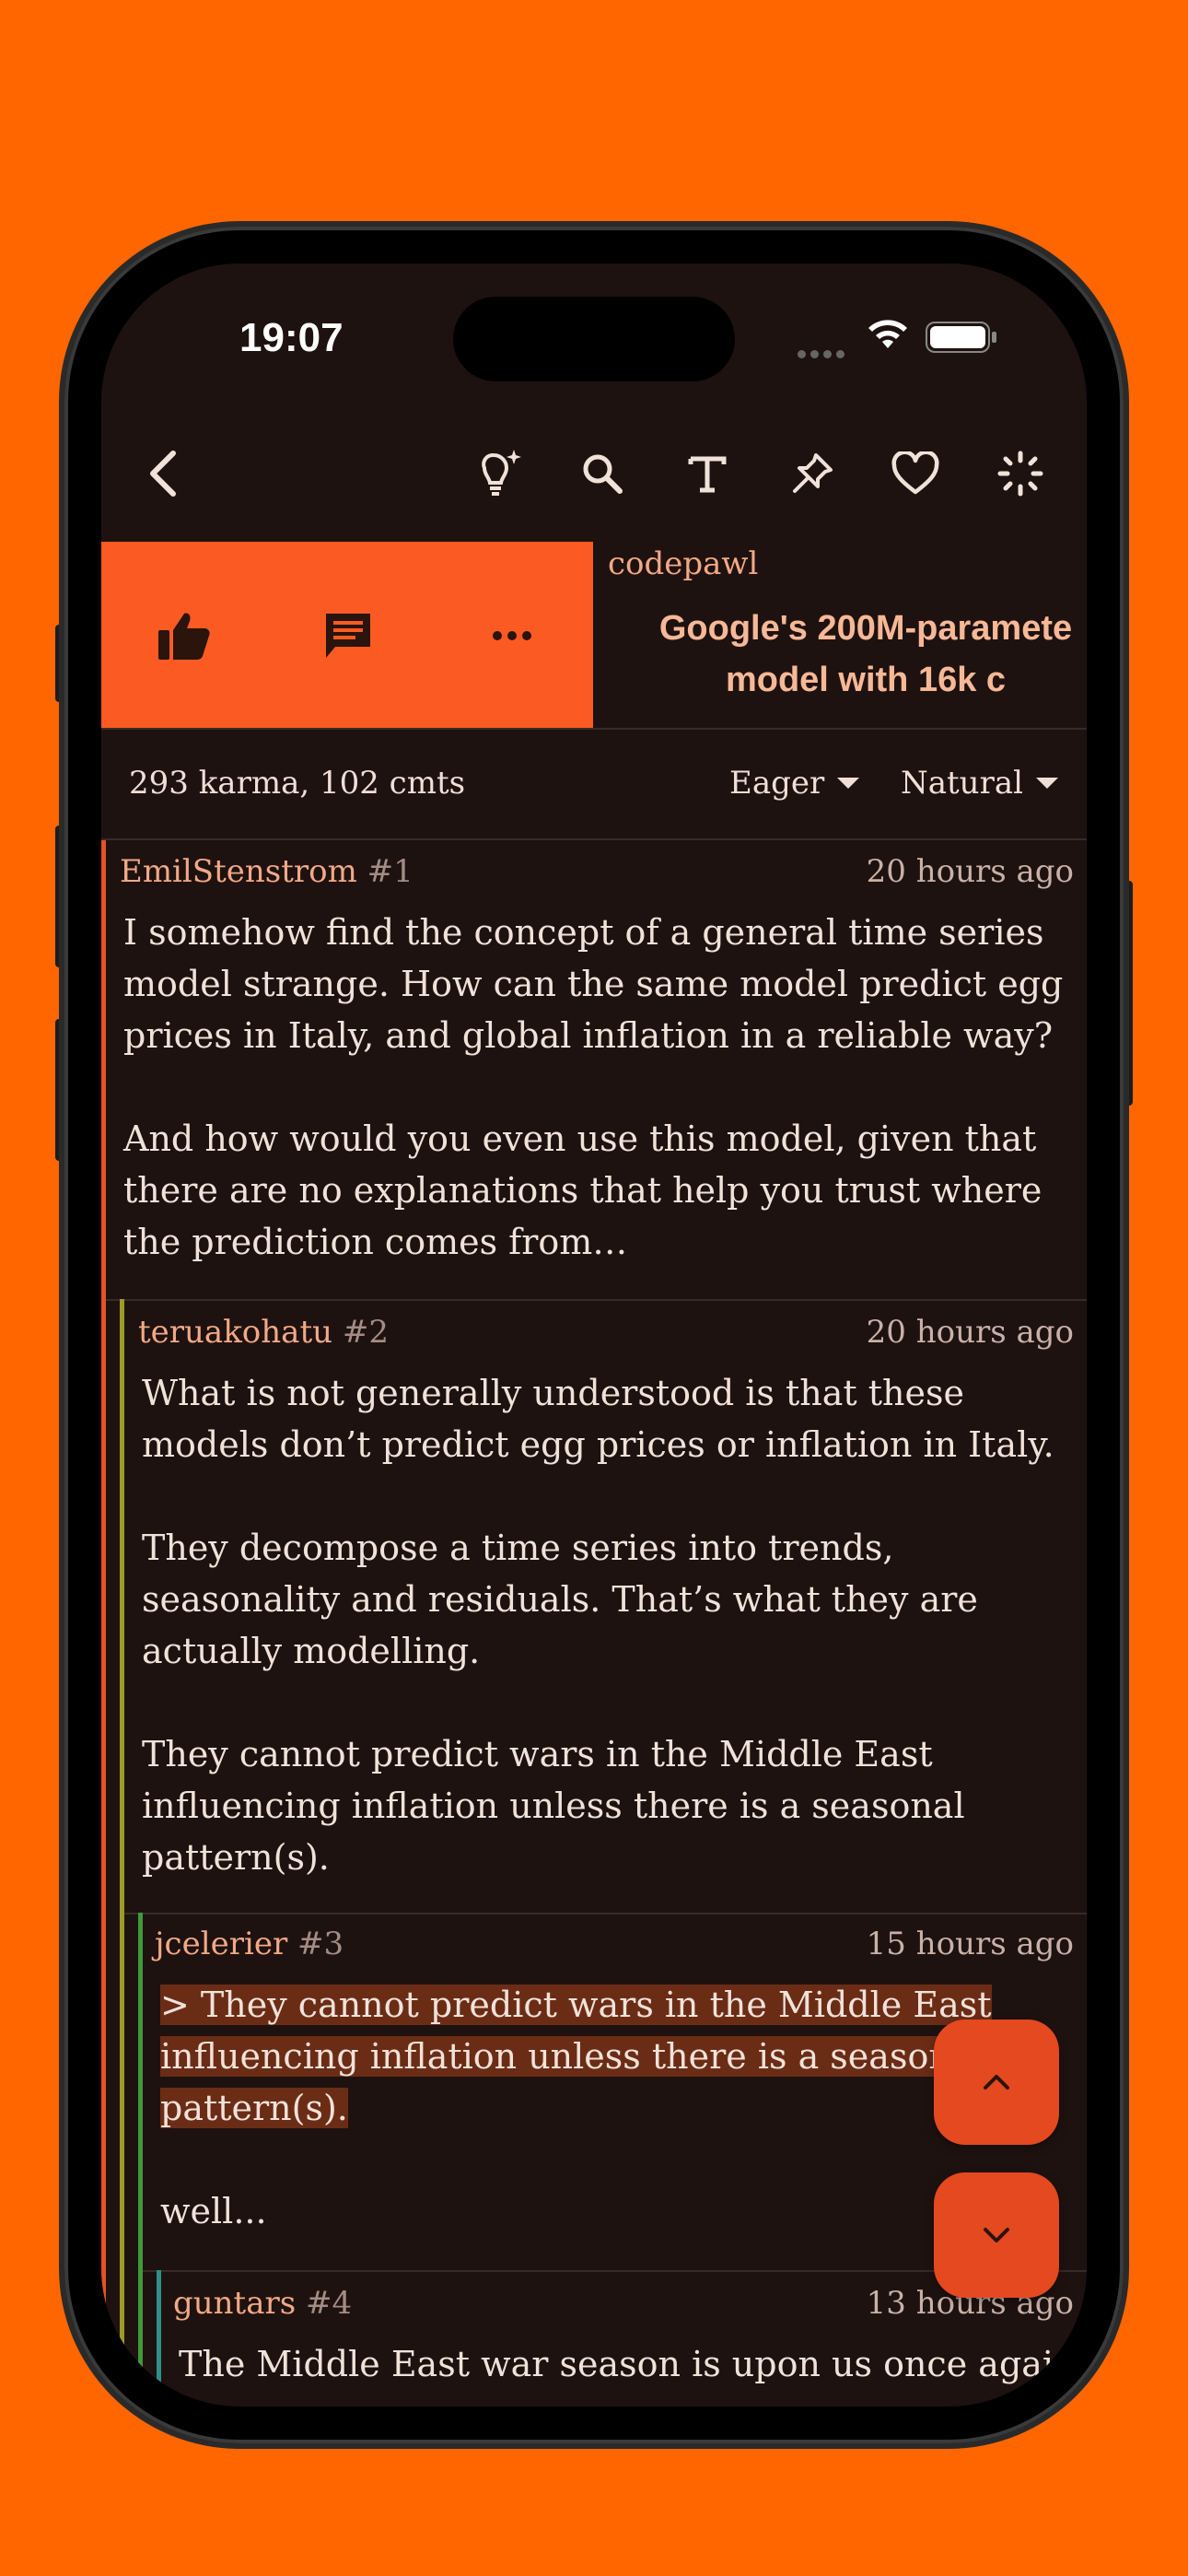  I want to click on chevron-down-icon, so click(996, 2235).